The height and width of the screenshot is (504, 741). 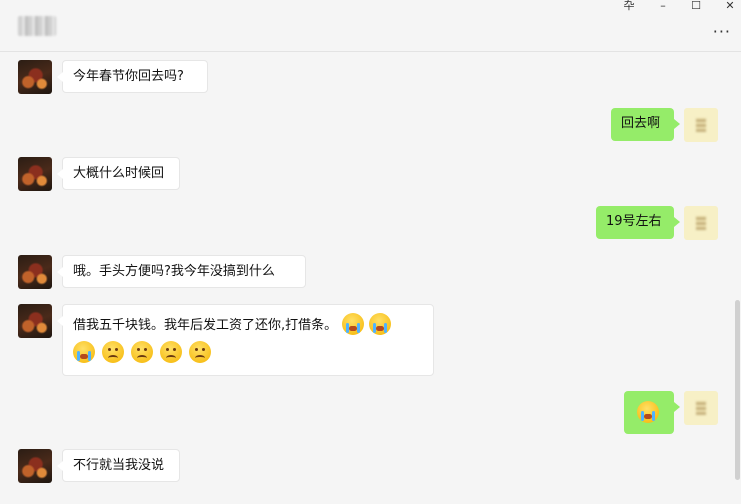 I want to click on message-bubble-sent: 19号左右, so click(x=638, y=222).